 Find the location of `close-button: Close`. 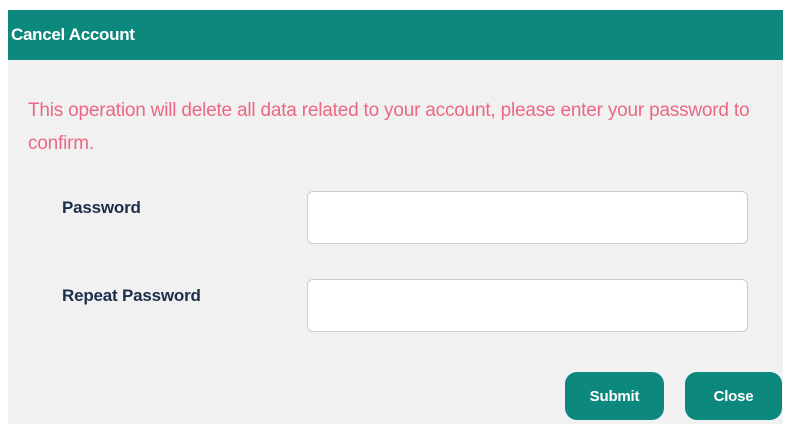

close-button: Close is located at coordinates (733, 396).